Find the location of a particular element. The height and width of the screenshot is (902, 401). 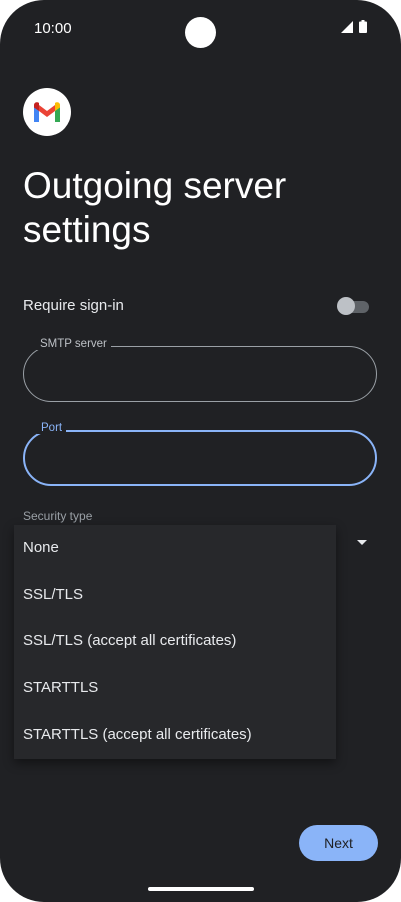

require-signin-label: Require sign-in is located at coordinates (73, 305).